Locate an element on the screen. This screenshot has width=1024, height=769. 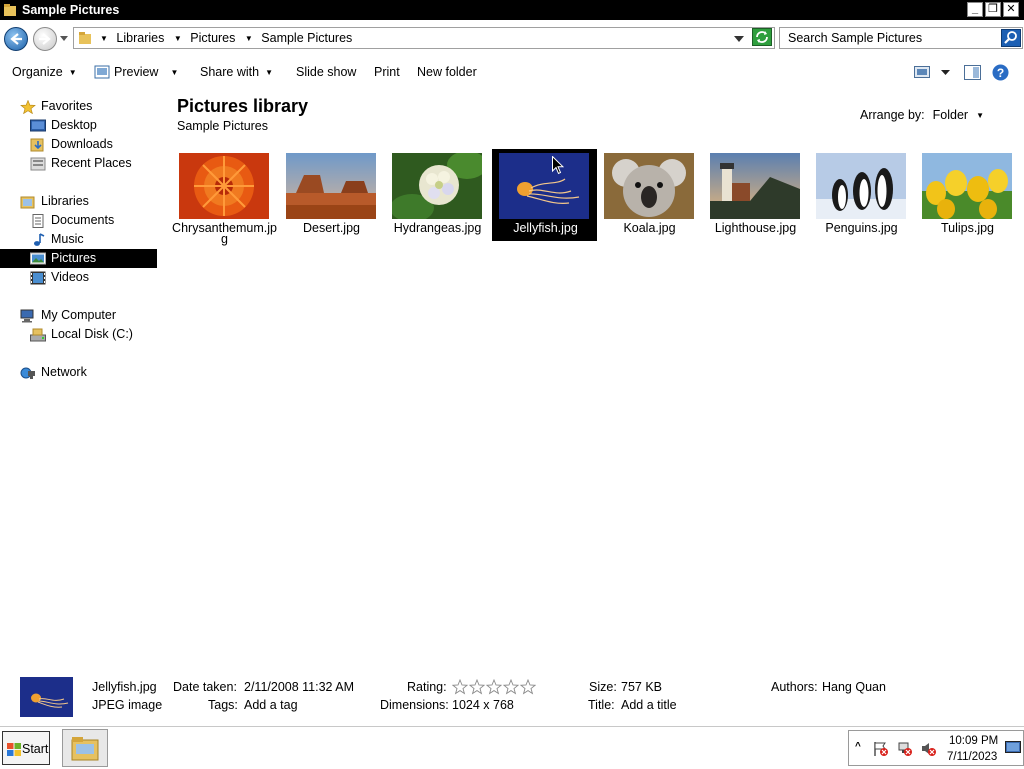
arrange-by-control: Arrange by: Folder ▼ is located at coordinates (922, 115).